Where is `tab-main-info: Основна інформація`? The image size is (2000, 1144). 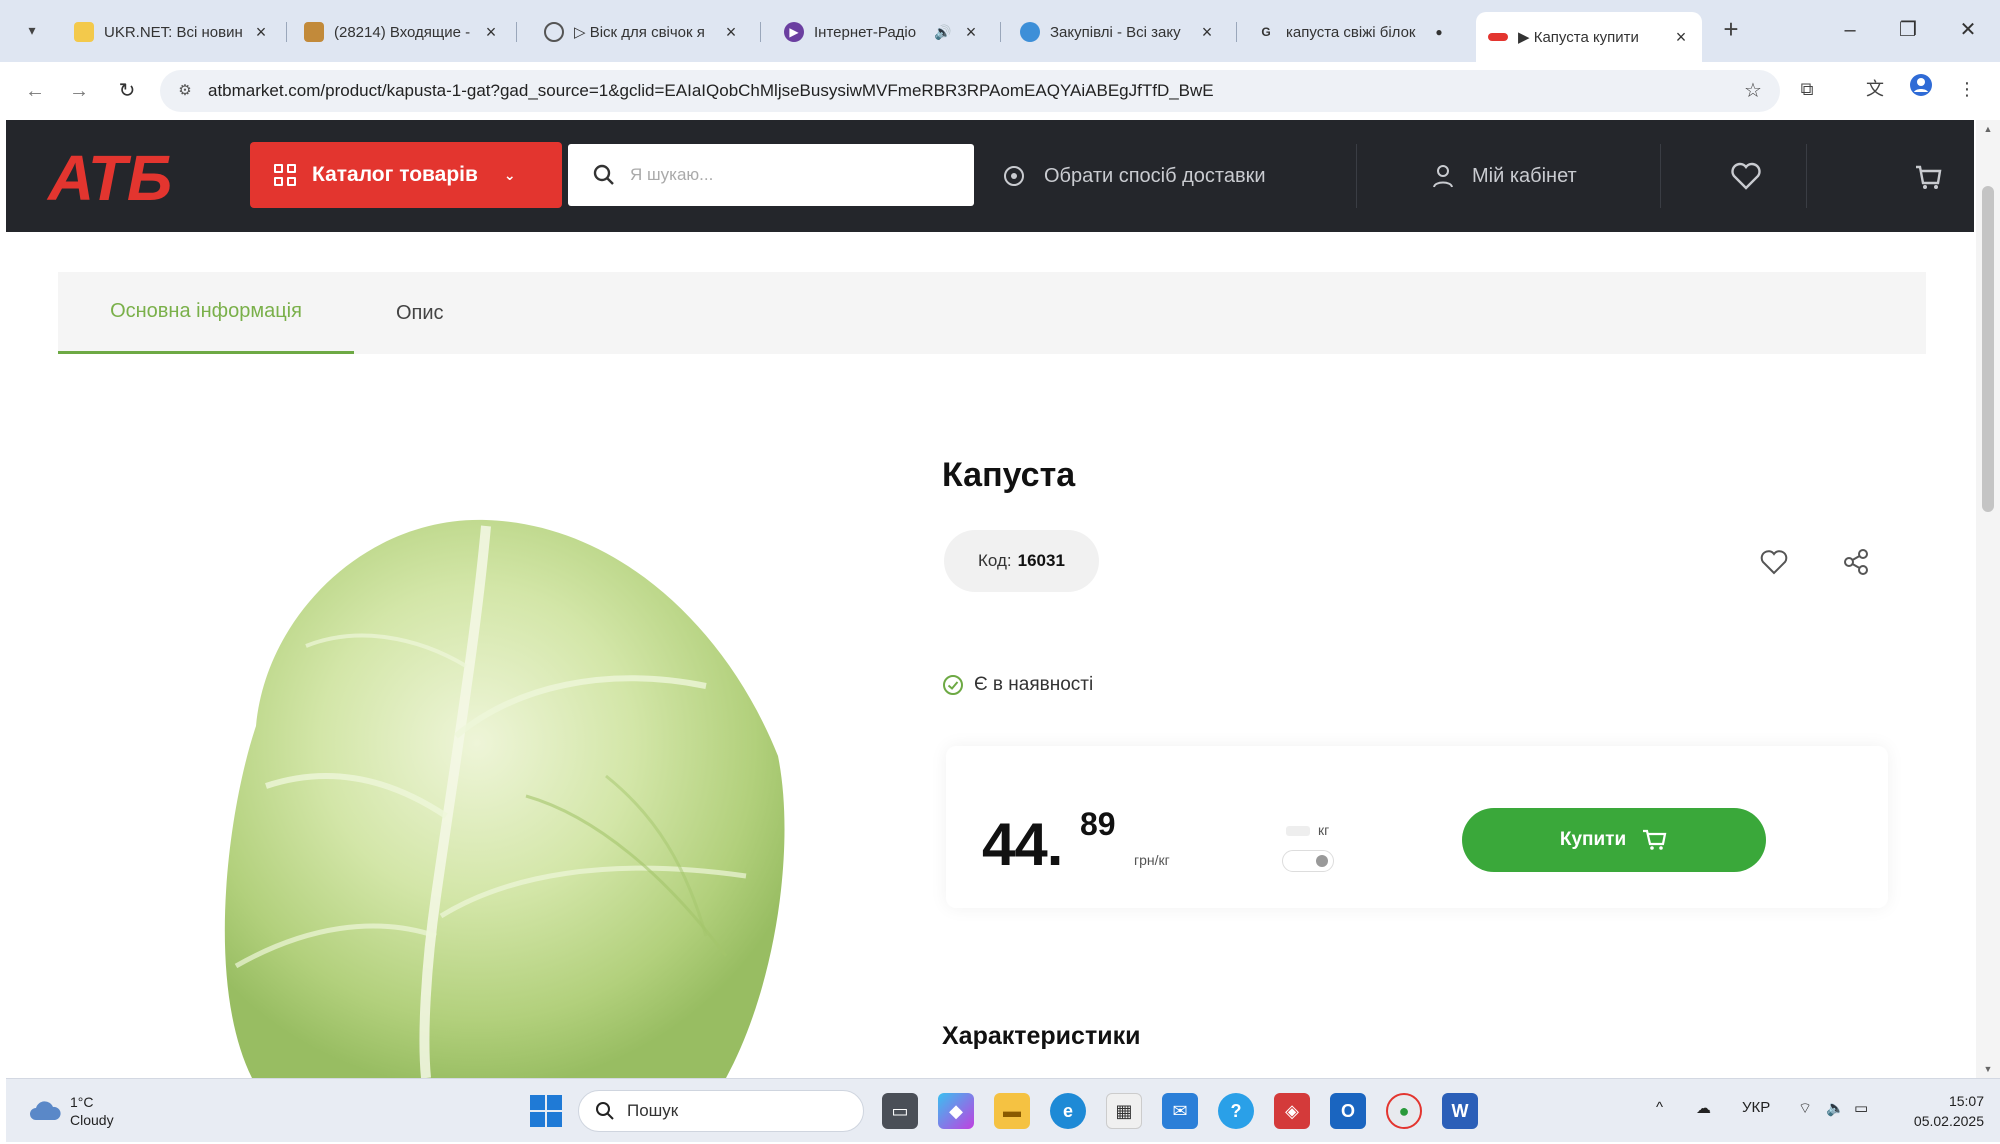
tab-main-info: Основна інформація is located at coordinates (206, 313).